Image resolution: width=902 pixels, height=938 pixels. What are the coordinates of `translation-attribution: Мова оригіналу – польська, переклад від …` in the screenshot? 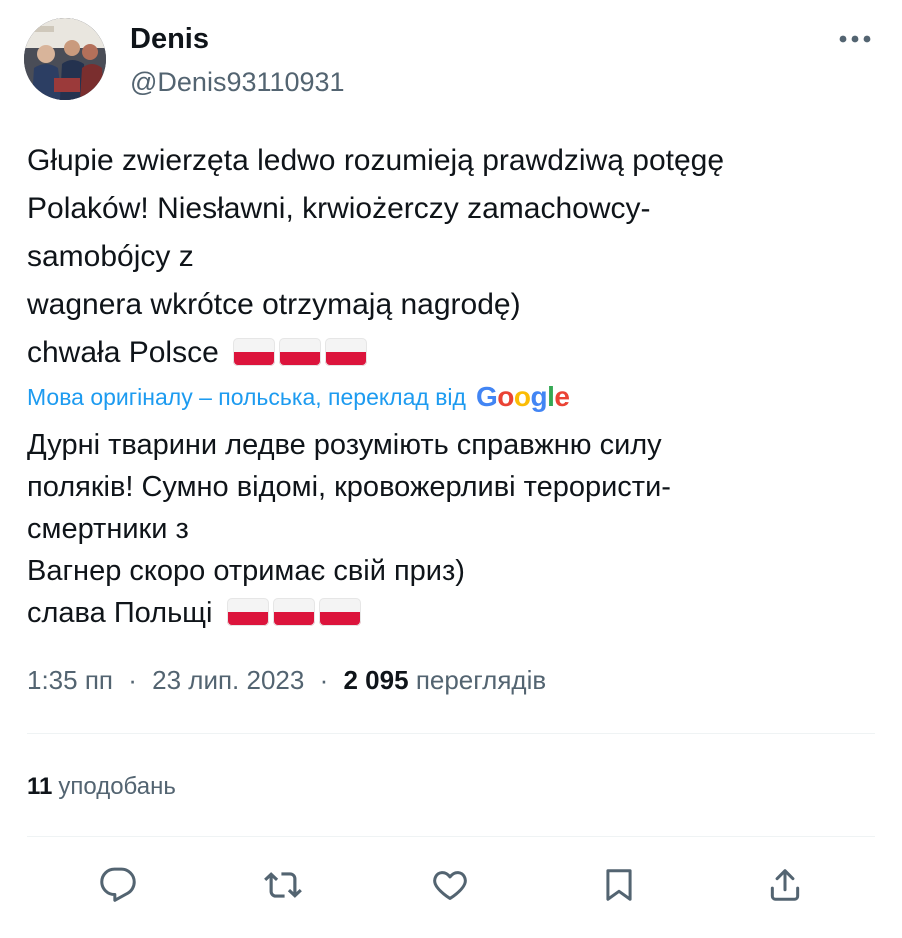 It's located at (298, 397).